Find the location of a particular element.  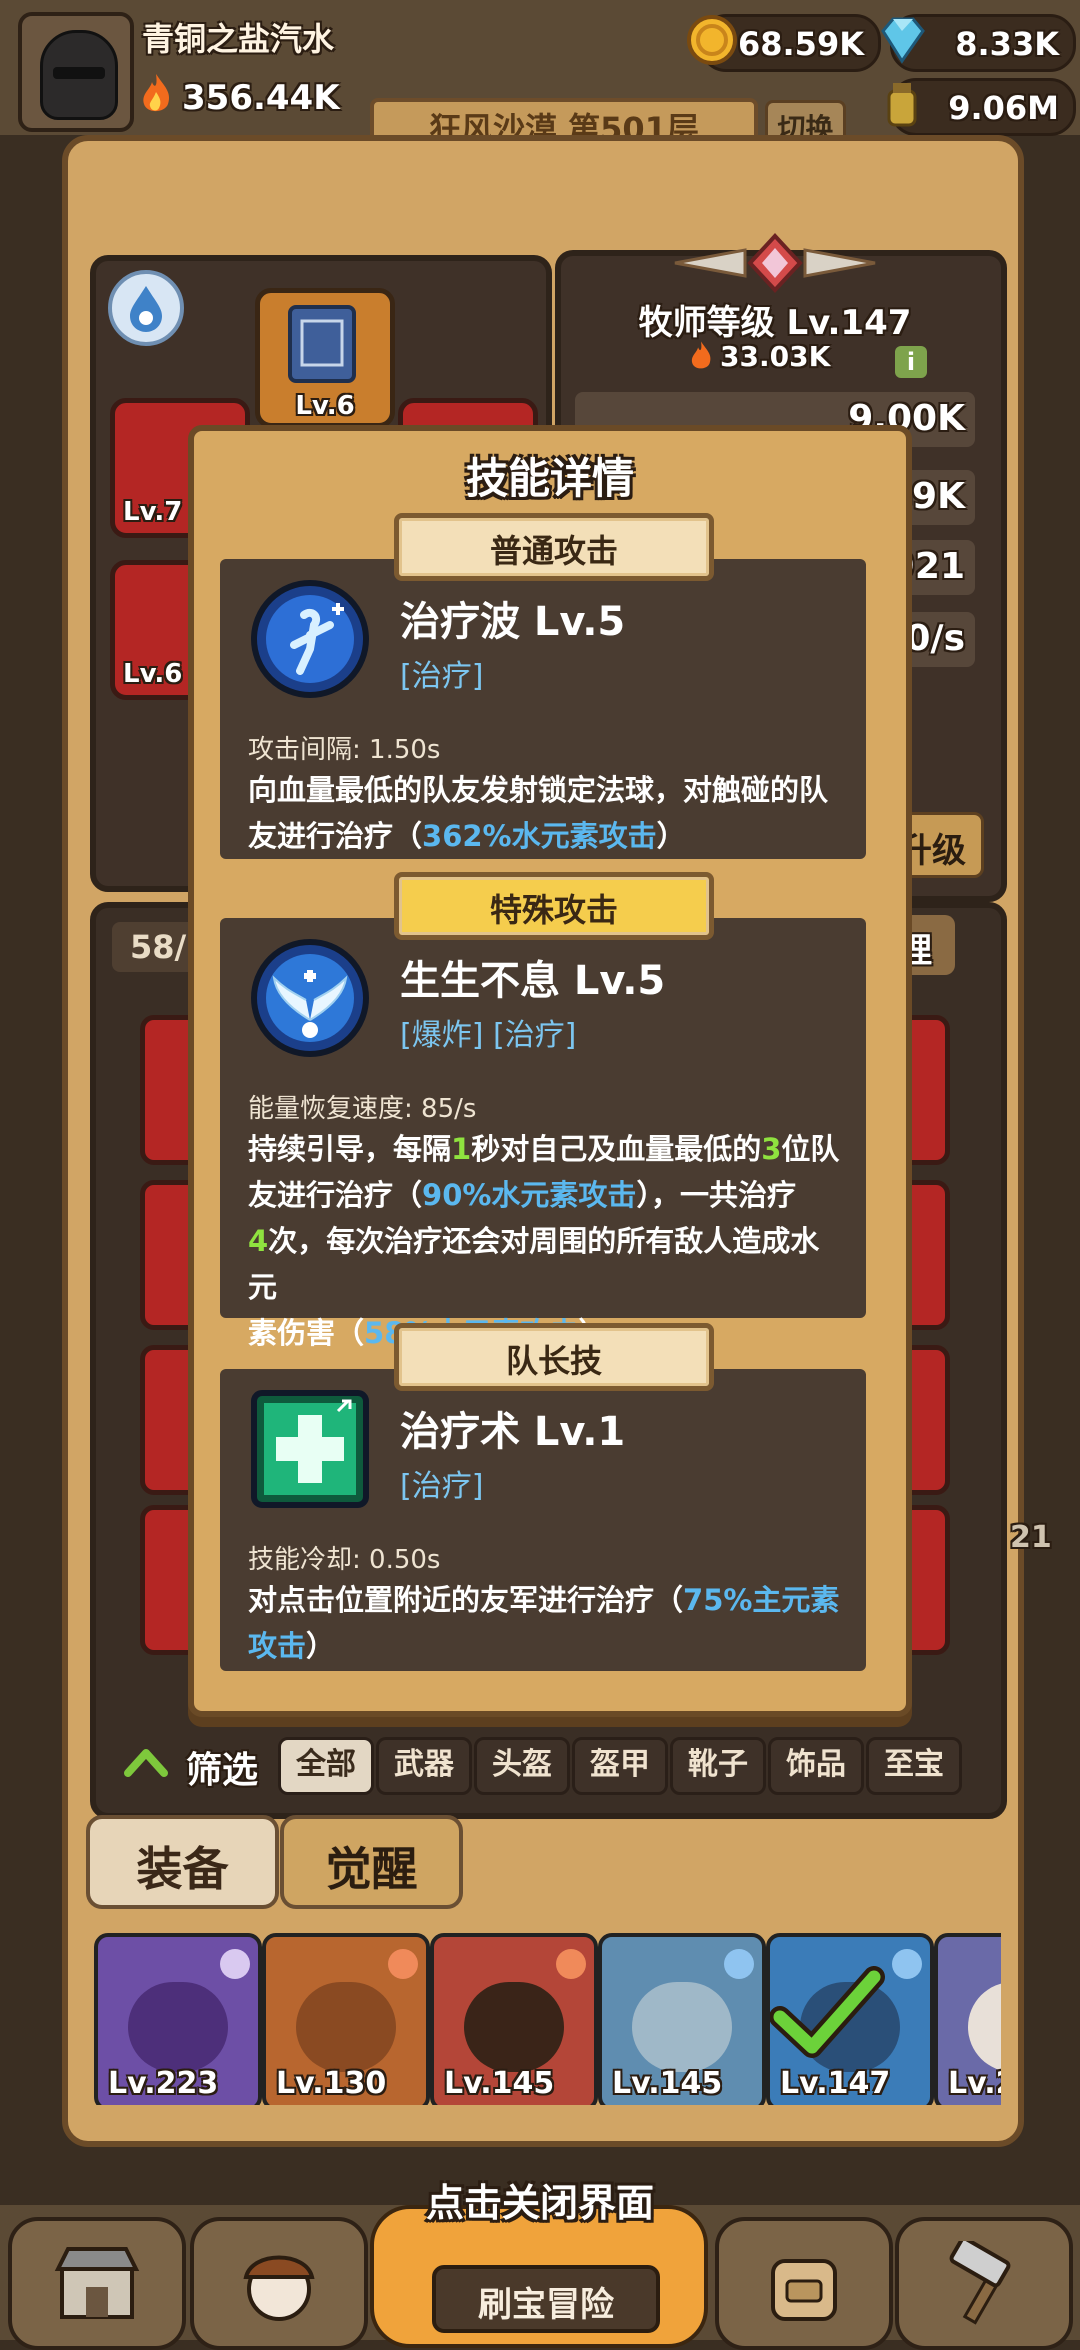

player-name: 青铜之盐汽水 is located at coordinates (238, 39).